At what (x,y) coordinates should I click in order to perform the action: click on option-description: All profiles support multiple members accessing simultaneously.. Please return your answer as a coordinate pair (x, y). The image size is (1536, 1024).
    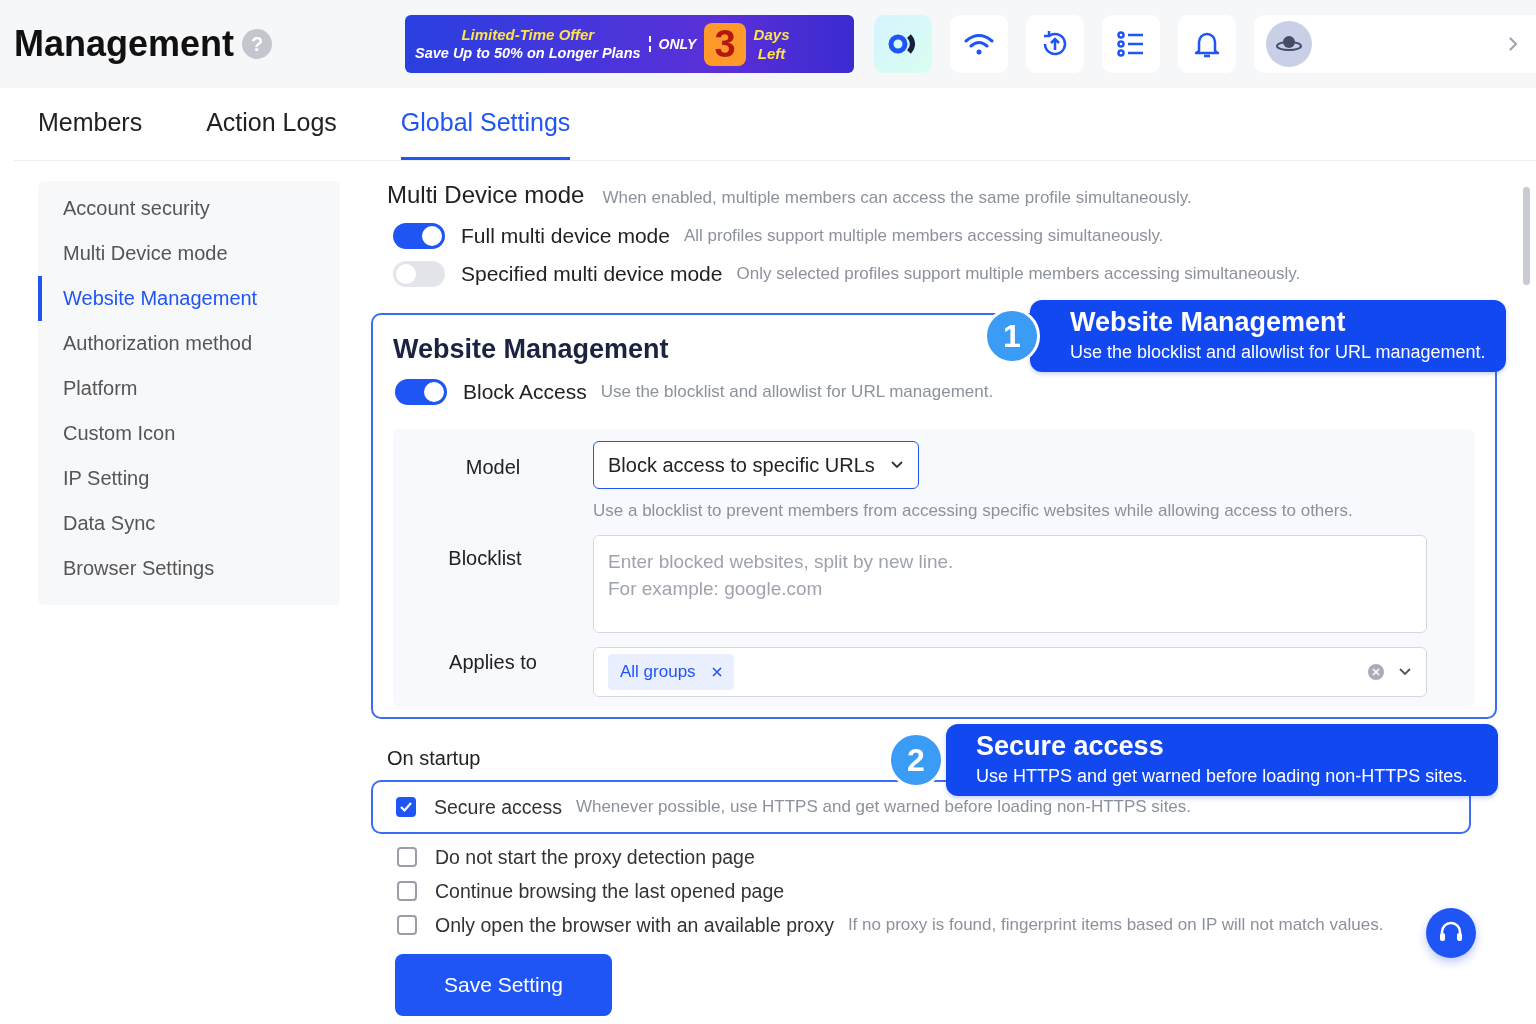
    Looking at the image, I should click on (923, 236).